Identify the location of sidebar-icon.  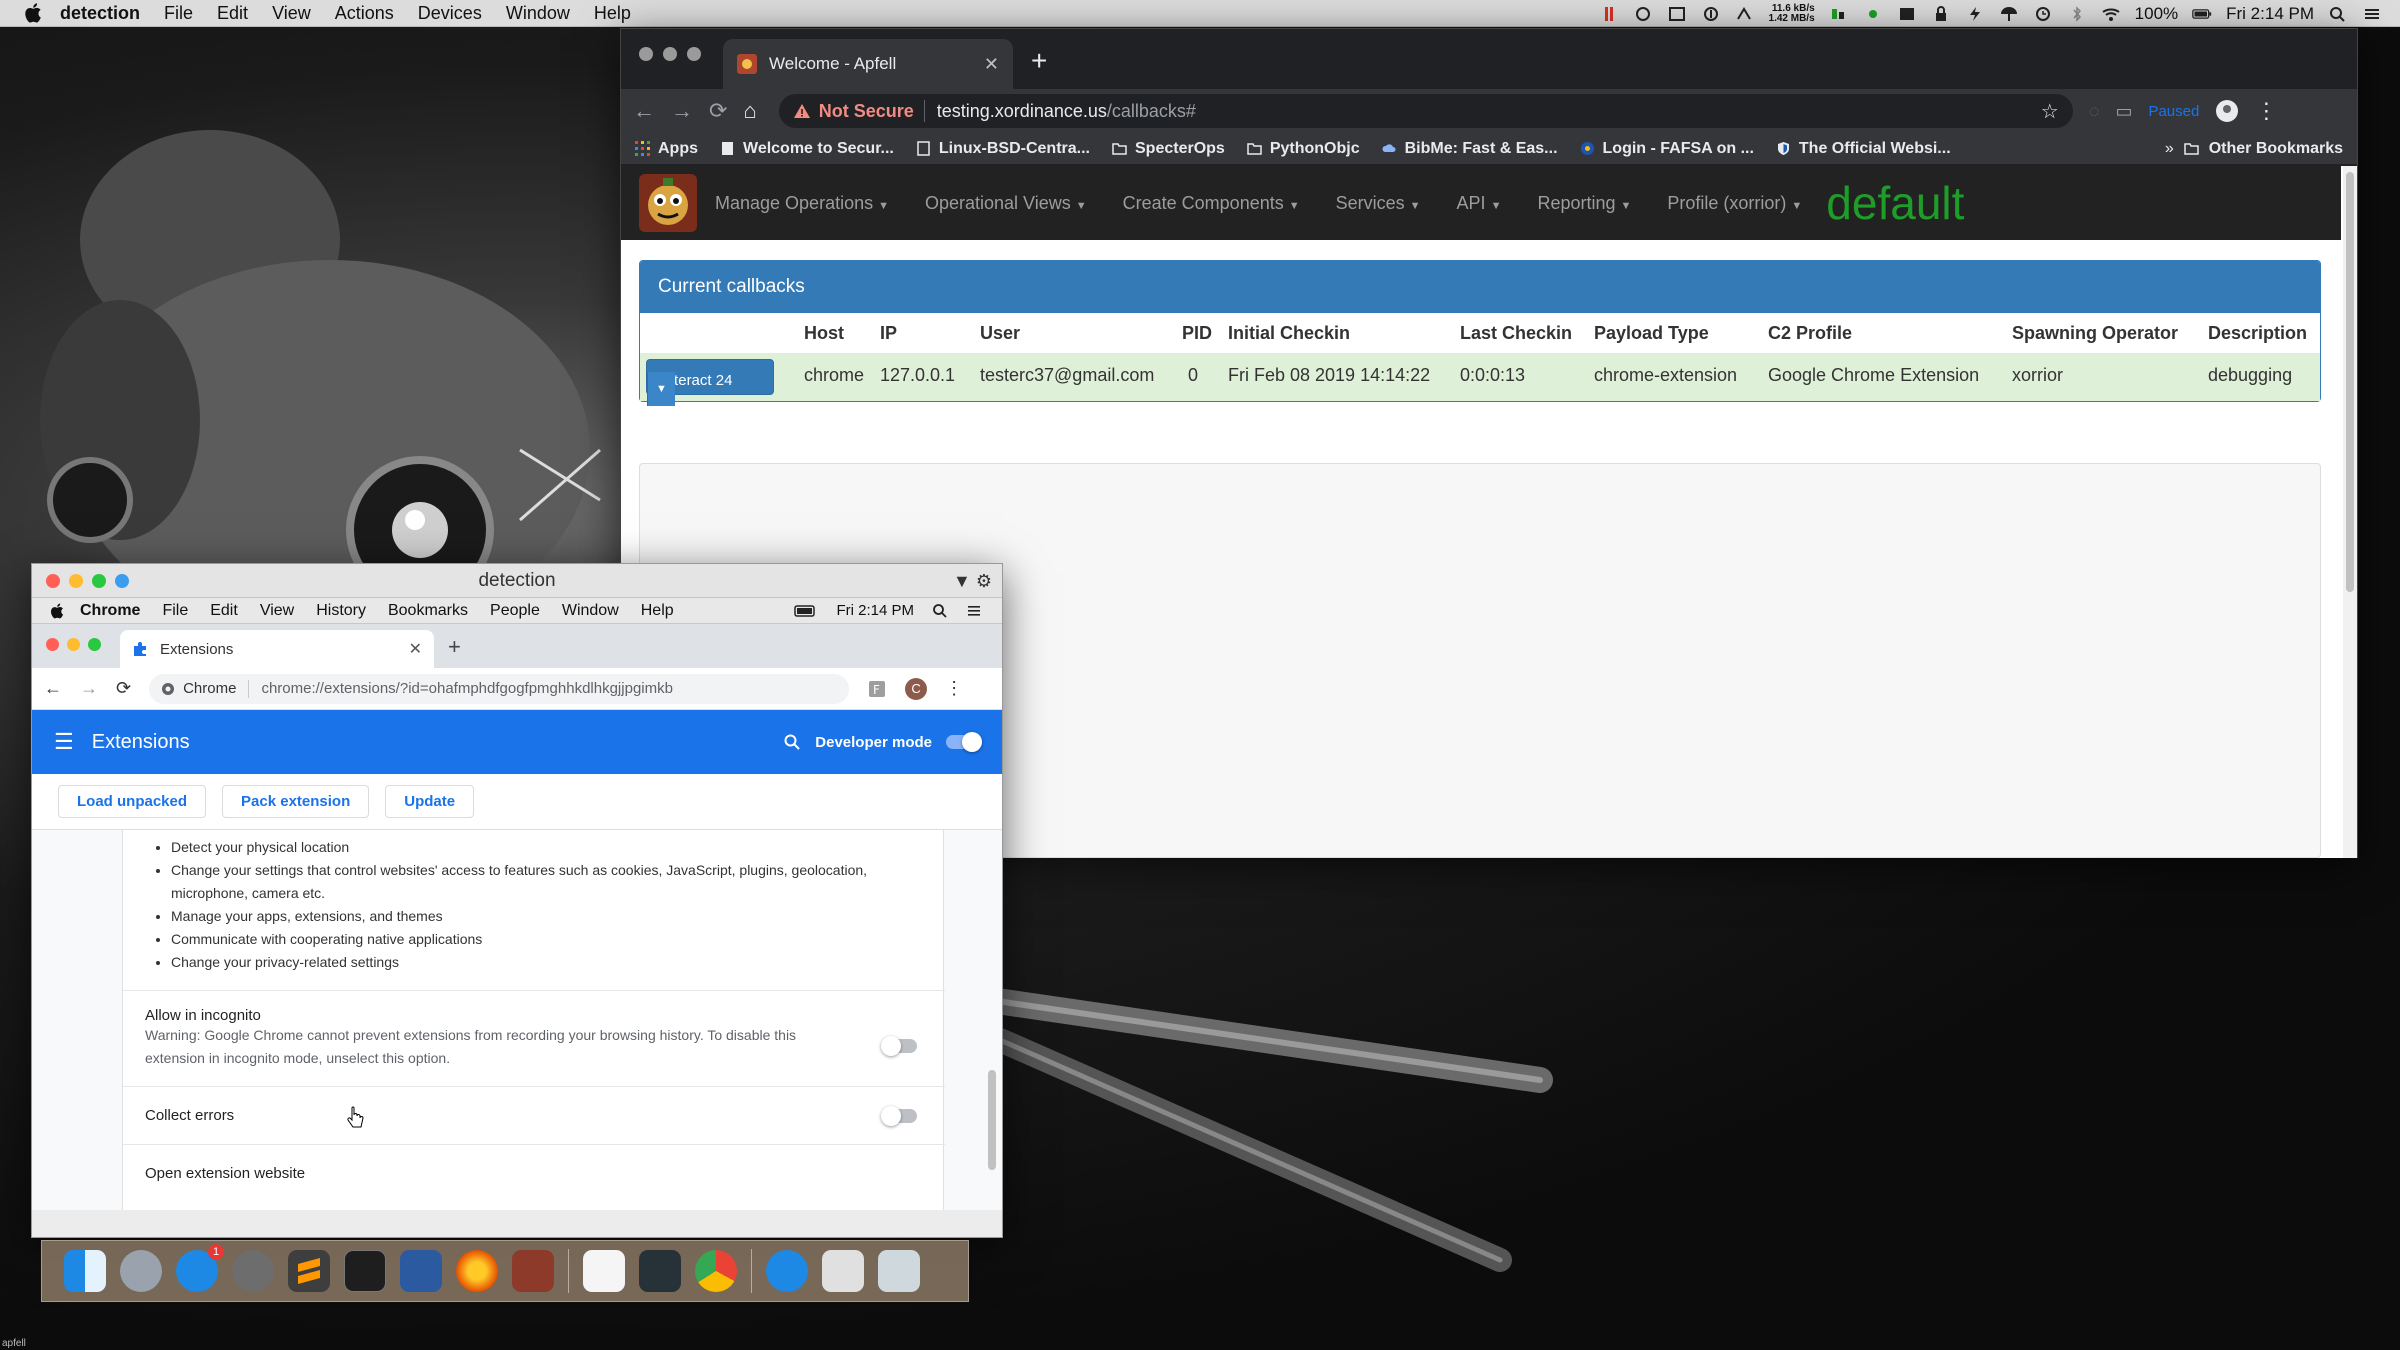
(1907, 14).